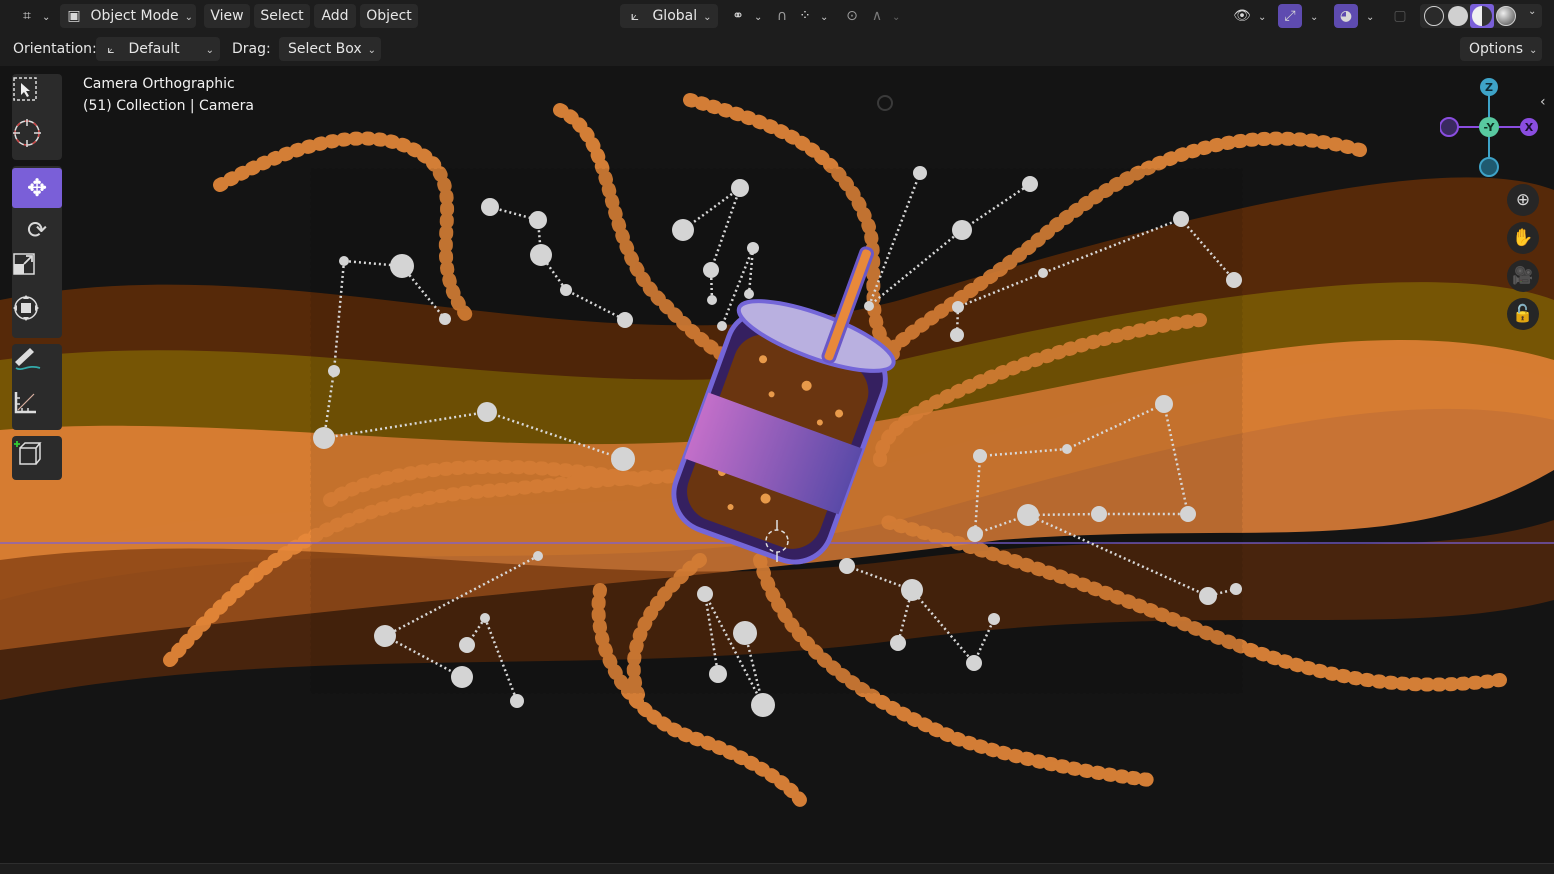  Describe the element at coordinates (25, 403) in the screenshot. I see `measure-icon` at that location.